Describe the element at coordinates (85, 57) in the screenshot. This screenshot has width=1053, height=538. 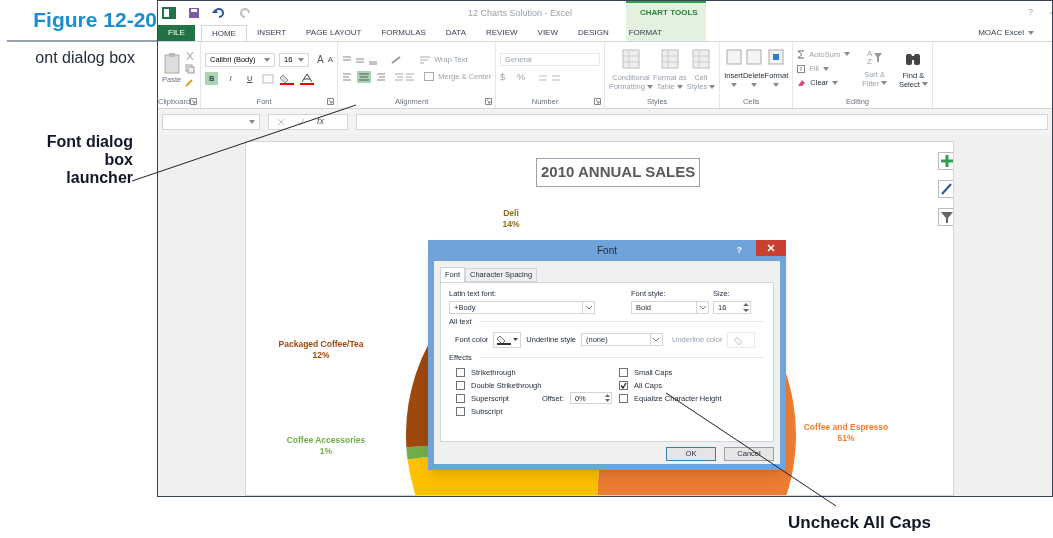
I see `figure-caption: ont dialog box` at that location.